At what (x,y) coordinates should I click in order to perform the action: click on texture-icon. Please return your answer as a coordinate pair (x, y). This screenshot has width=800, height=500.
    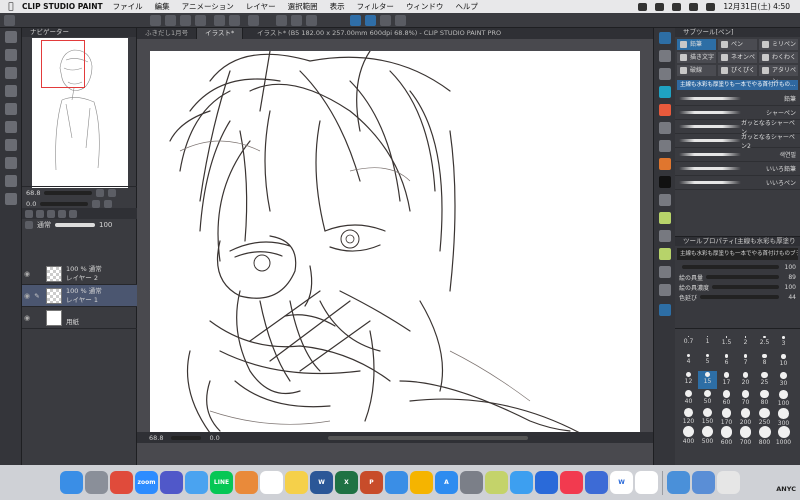
    Looking at the image, I should click on (665, 182).